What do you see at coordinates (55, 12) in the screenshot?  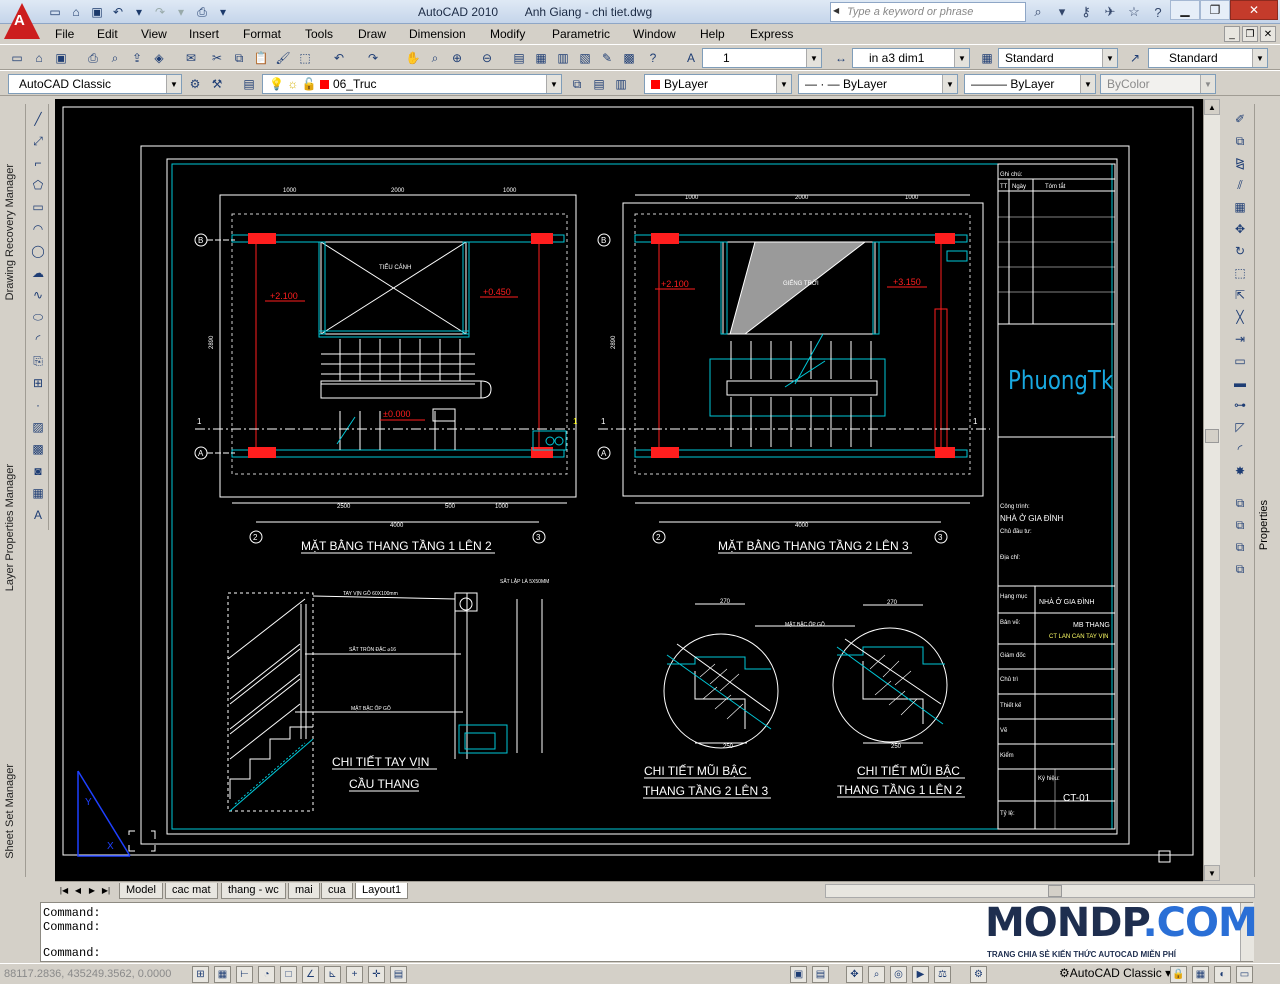 I see `new-file-icon: ▭` at bounding box center [55, 12].